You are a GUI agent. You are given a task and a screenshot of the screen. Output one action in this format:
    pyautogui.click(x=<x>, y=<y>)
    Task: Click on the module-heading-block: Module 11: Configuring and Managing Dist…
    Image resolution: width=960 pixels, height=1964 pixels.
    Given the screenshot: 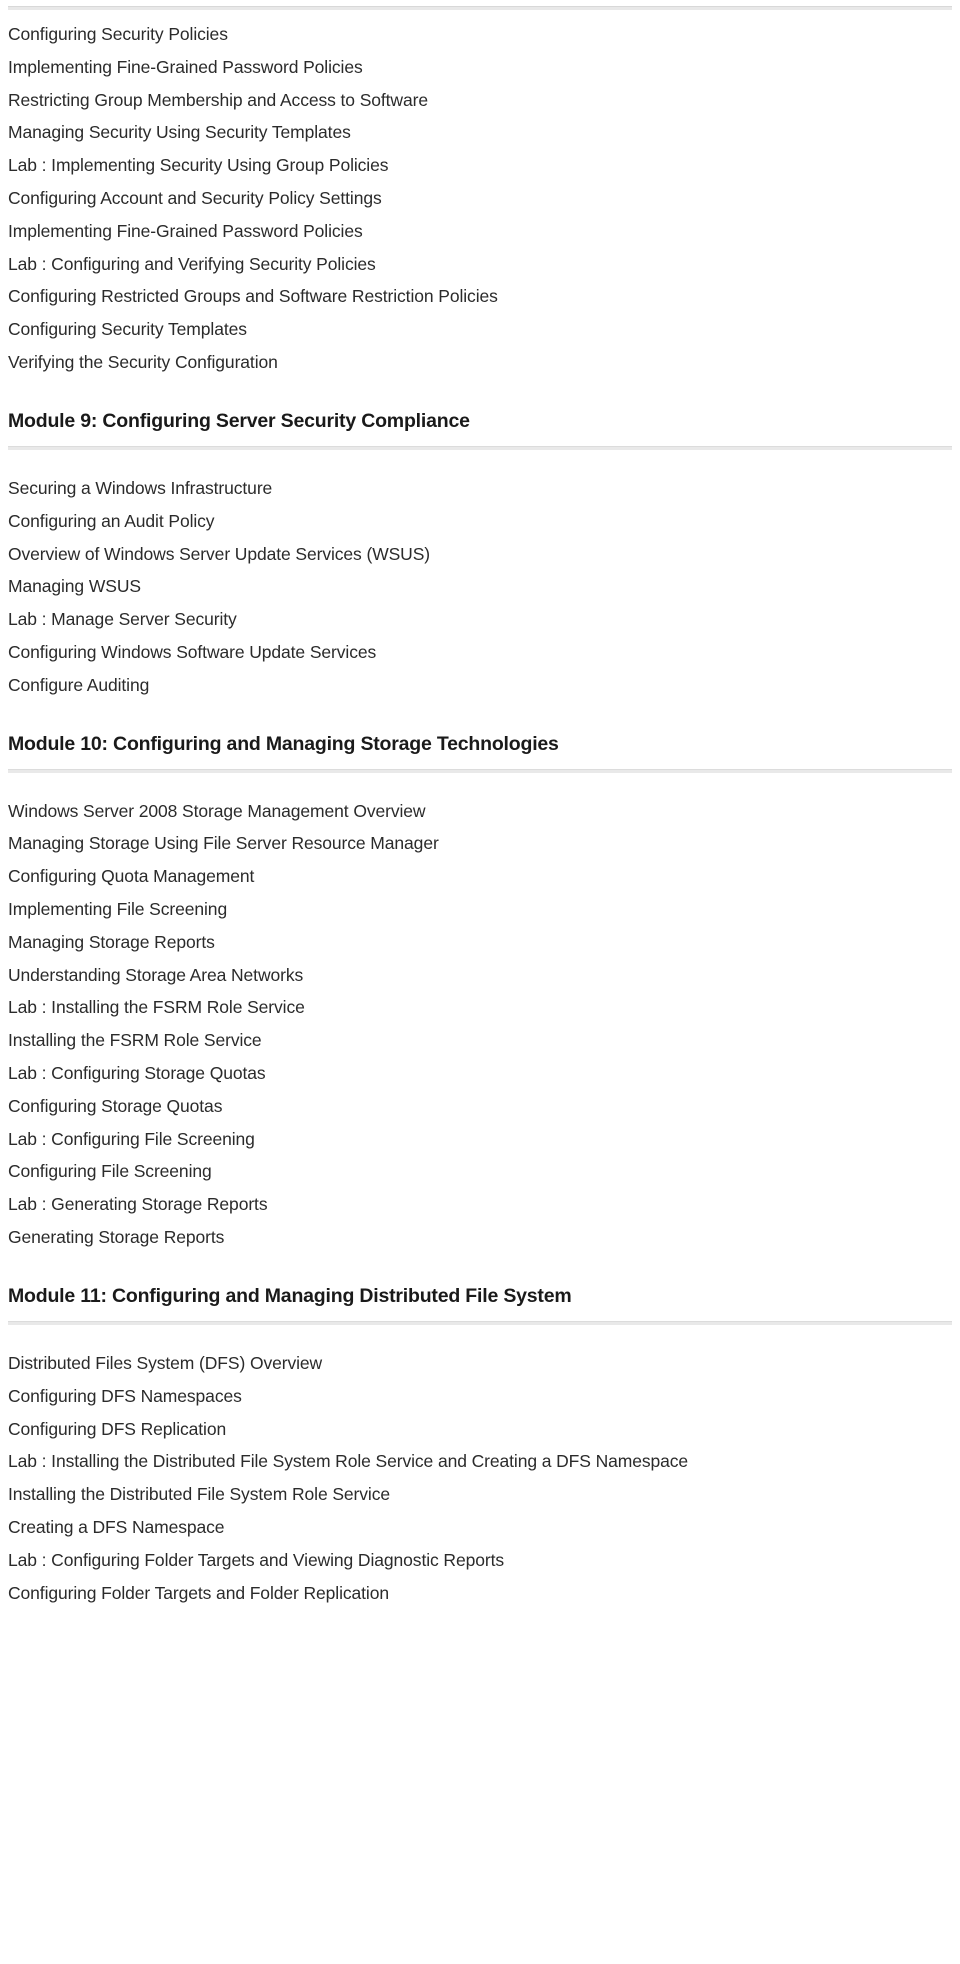 What is the action you would take?
    pyautogui.click(x=480, y=1305)
    